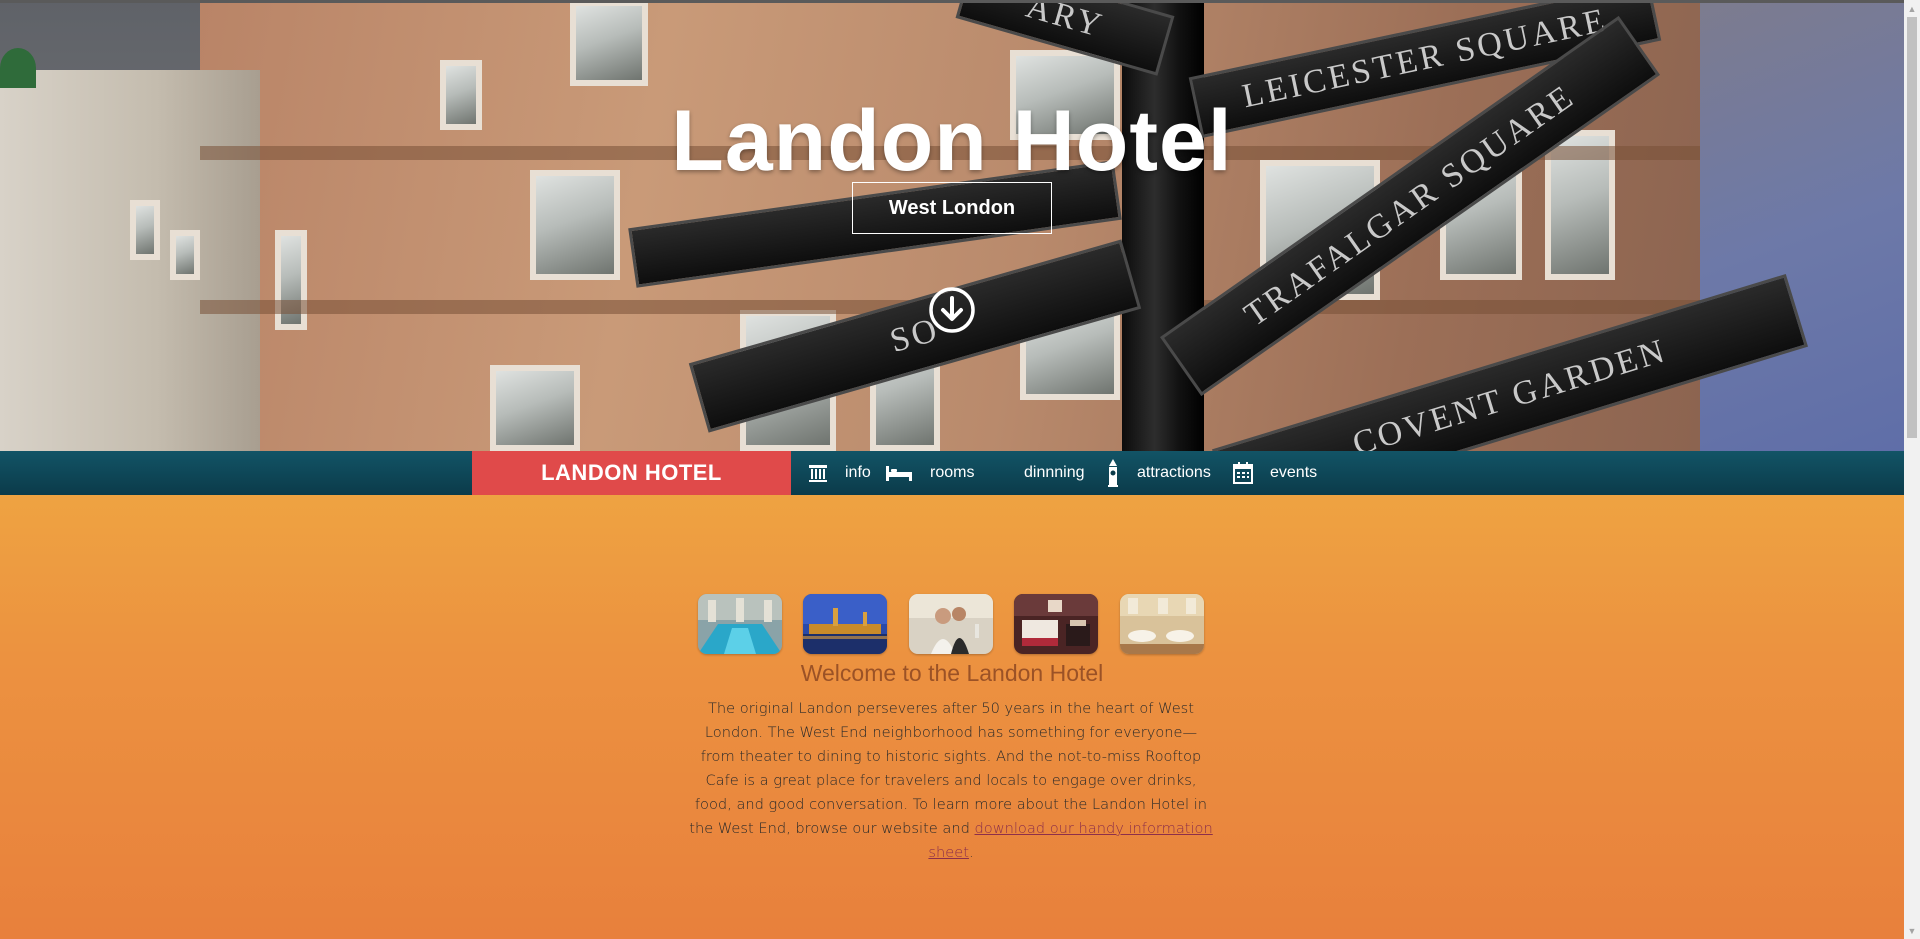 The image size is (1920, 939). What do you see at coordinates (952, 1) in the screenshot?
I see `window-top-border` at bounding box center [952, 1].